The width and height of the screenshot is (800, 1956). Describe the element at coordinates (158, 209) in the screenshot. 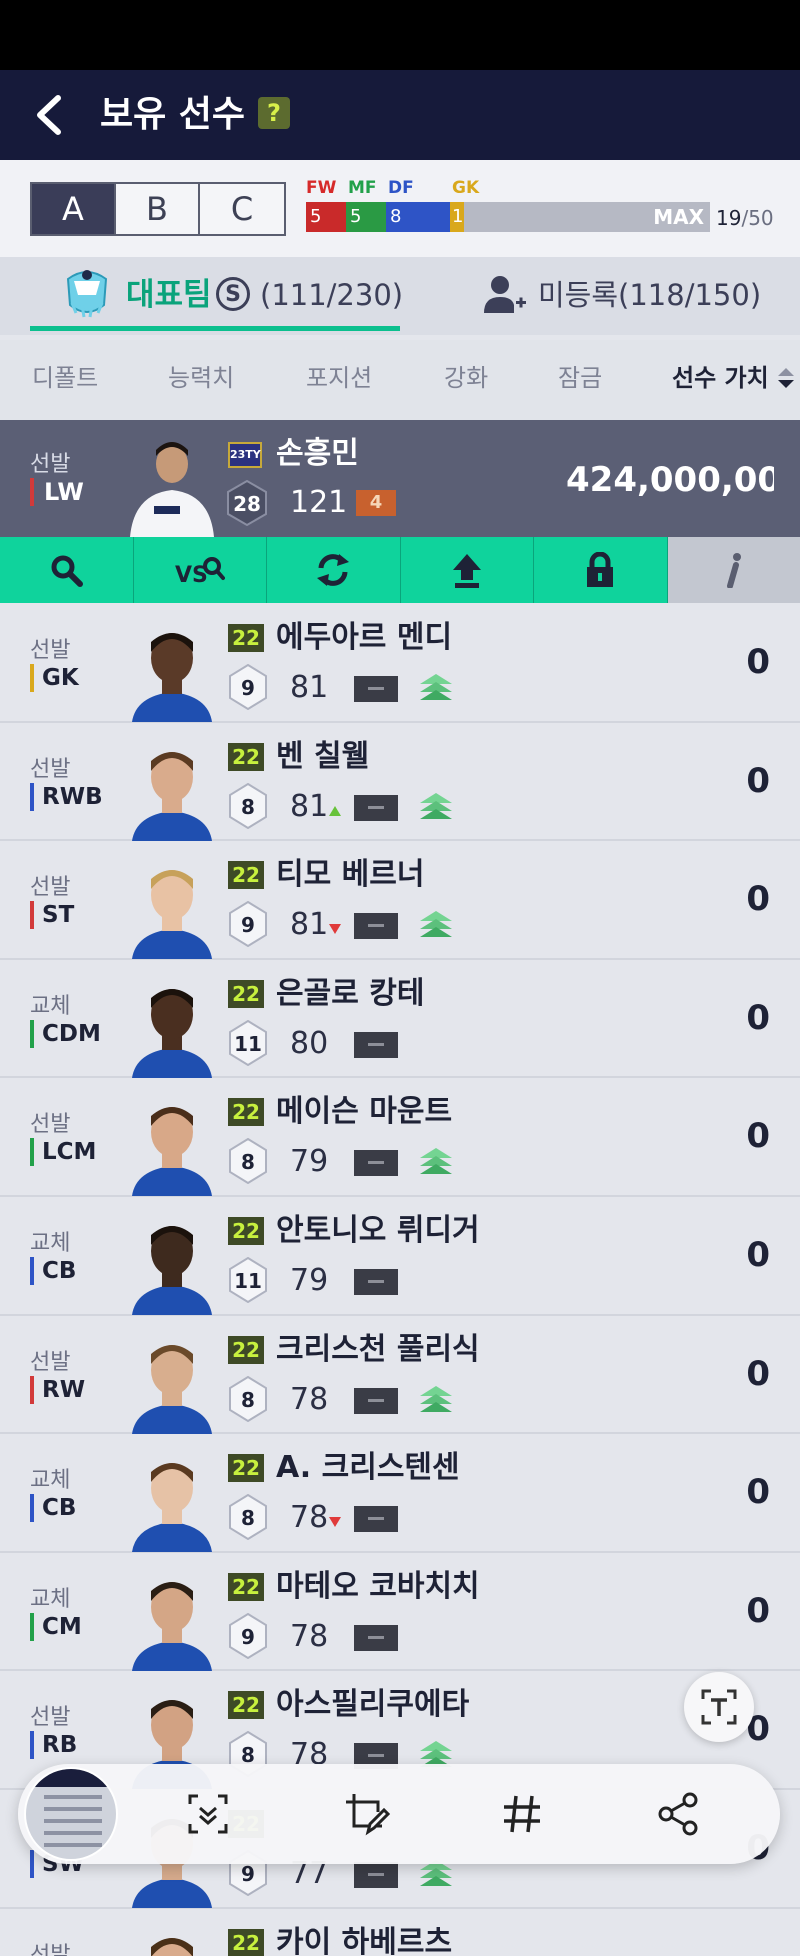

I see `squad-tab-b: B` at that location.